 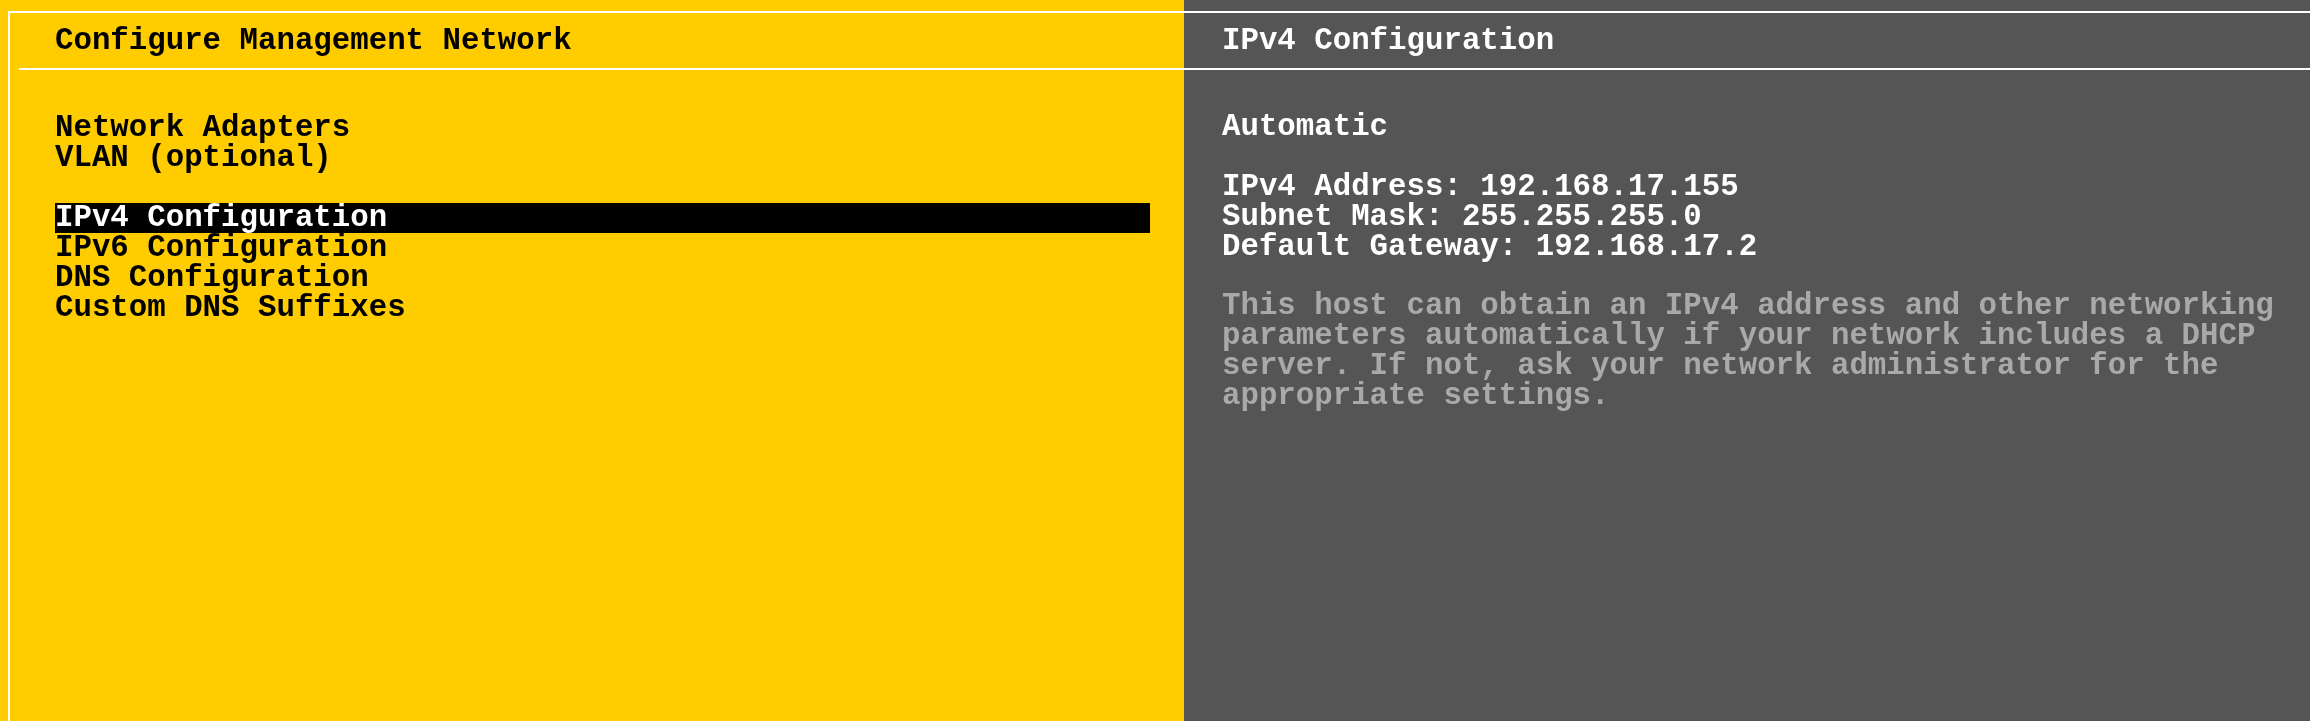 What do you see at coordinates (1305, 127) in the screenshot?
I see `mode-text: Automatic` at bounding box center [1305, 127].